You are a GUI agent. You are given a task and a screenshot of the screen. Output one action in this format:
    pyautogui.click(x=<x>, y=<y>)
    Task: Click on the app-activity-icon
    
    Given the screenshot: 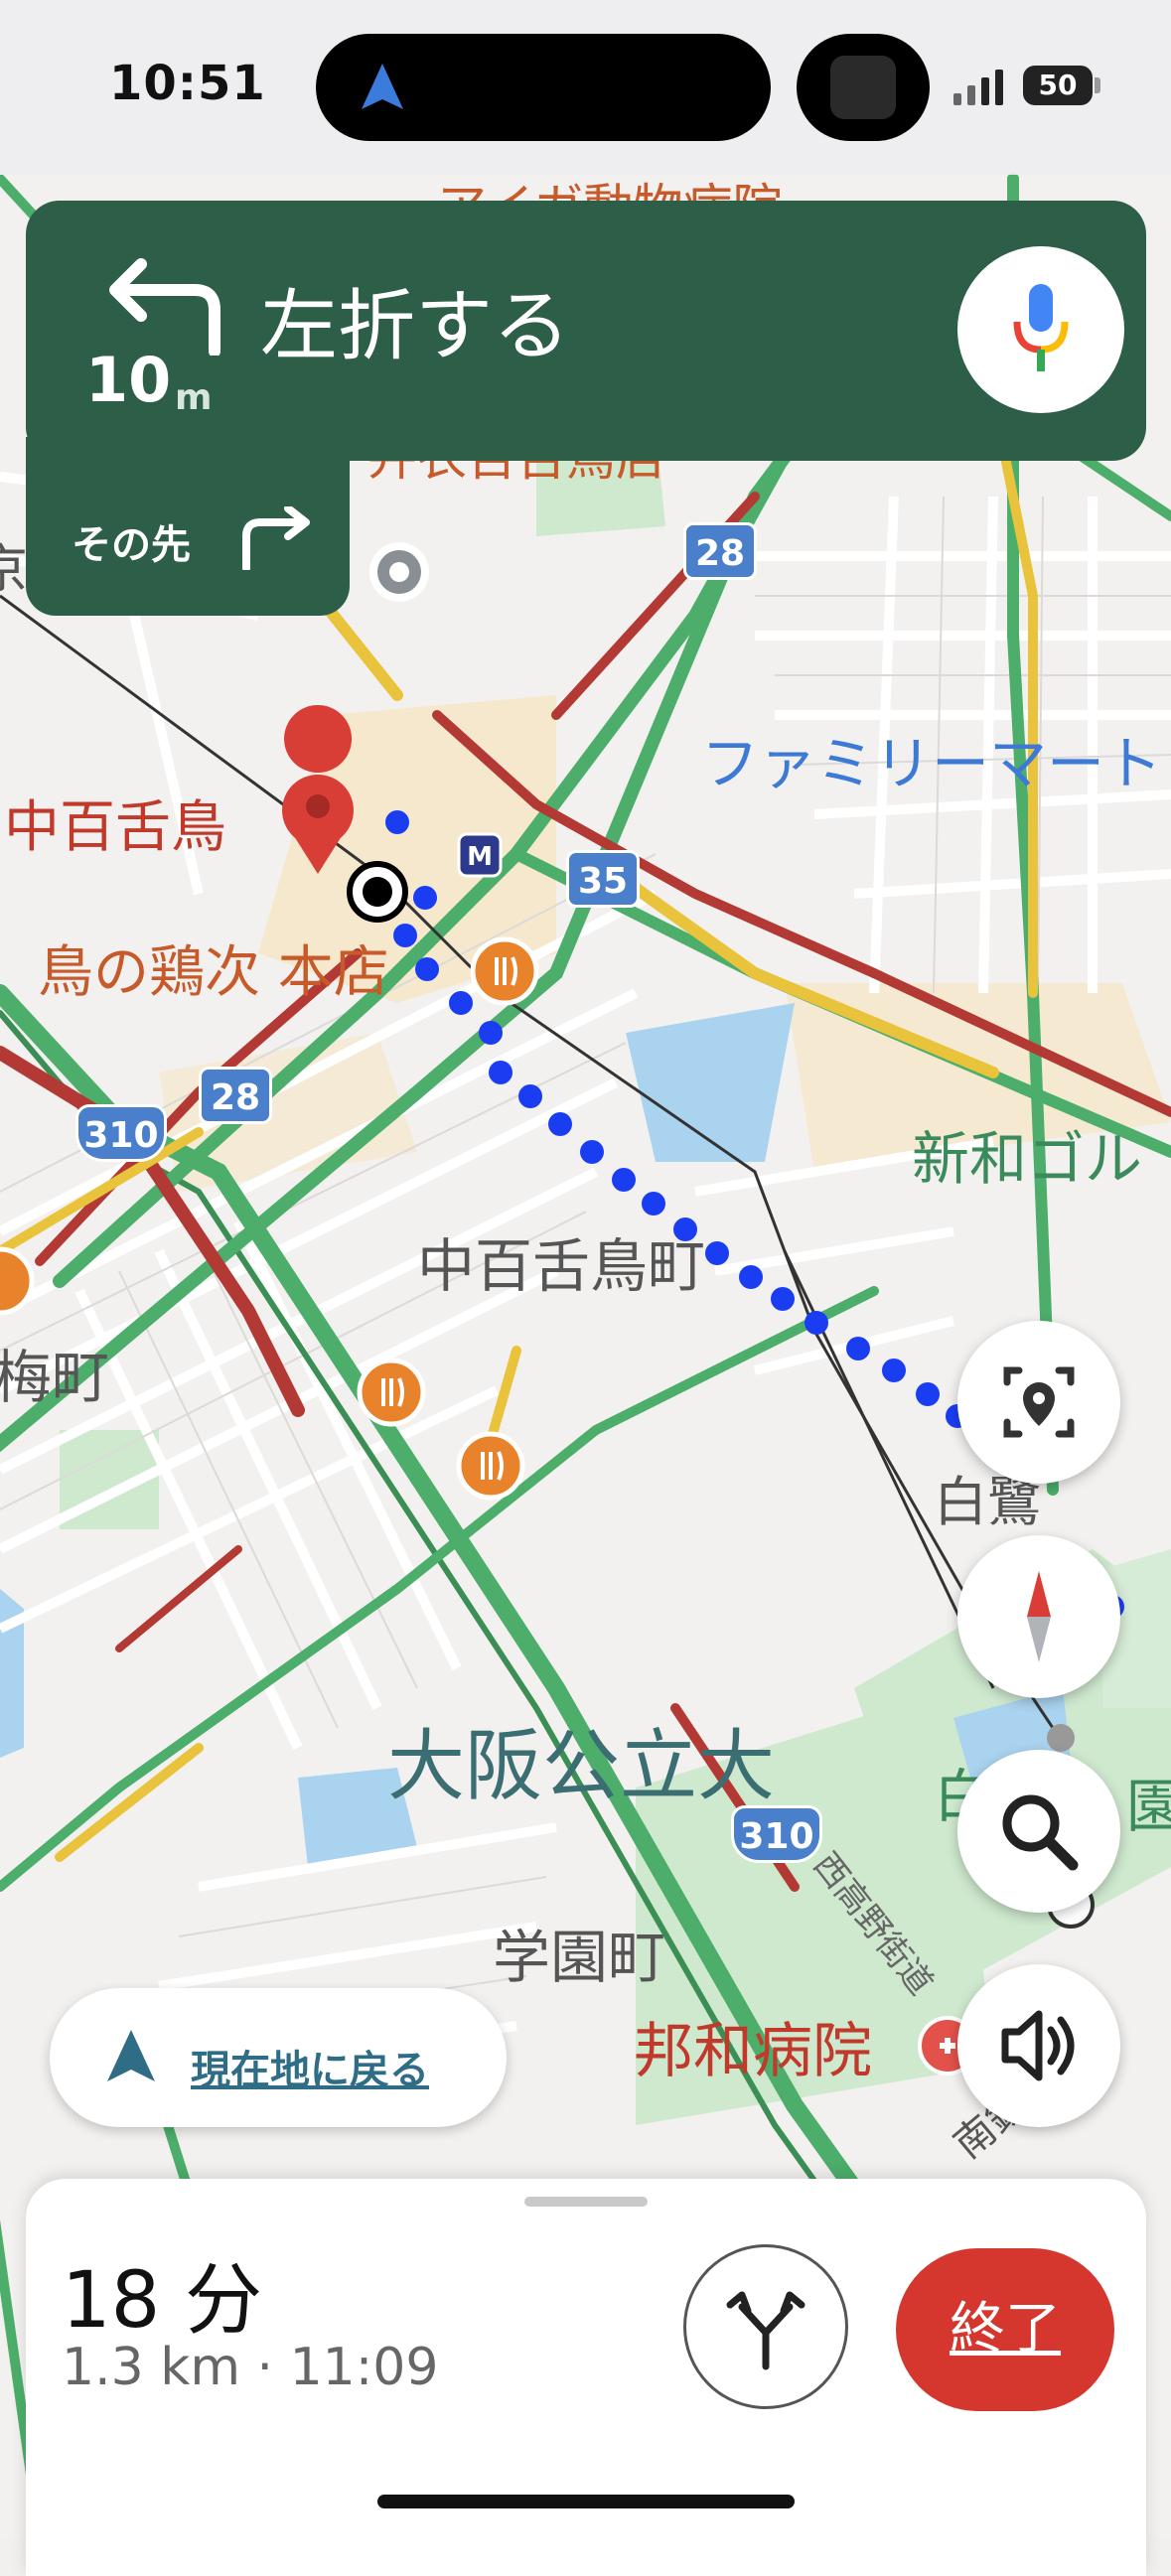 What is the action you would take?
    pyautogui.click(x=863, y=87)
    